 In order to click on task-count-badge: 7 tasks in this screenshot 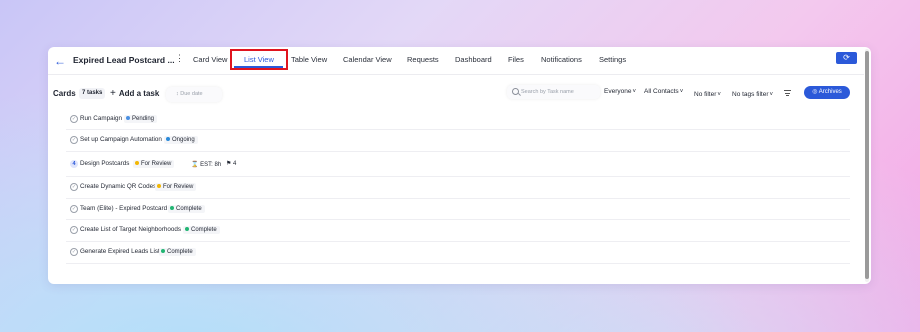, I will do `click(92, 93)`.